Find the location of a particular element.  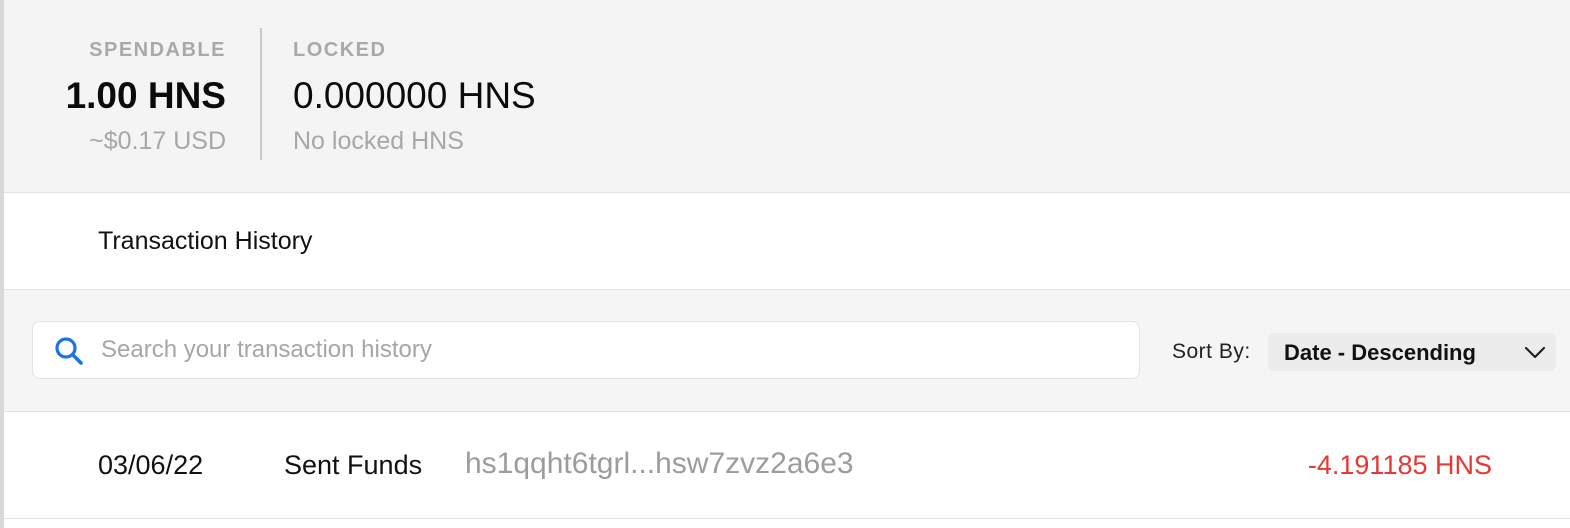

search-icon is located at coordinates (69, 351).